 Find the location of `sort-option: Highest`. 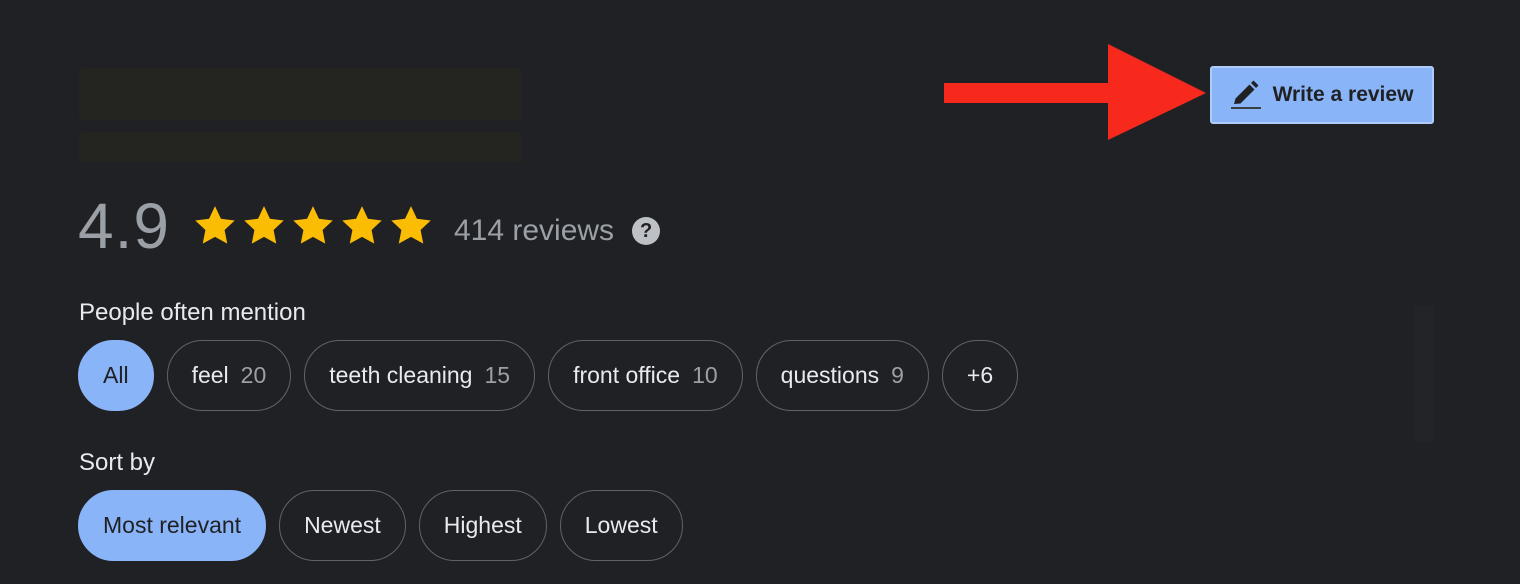

sort-option: Highest is located at coordinates (482, 525).